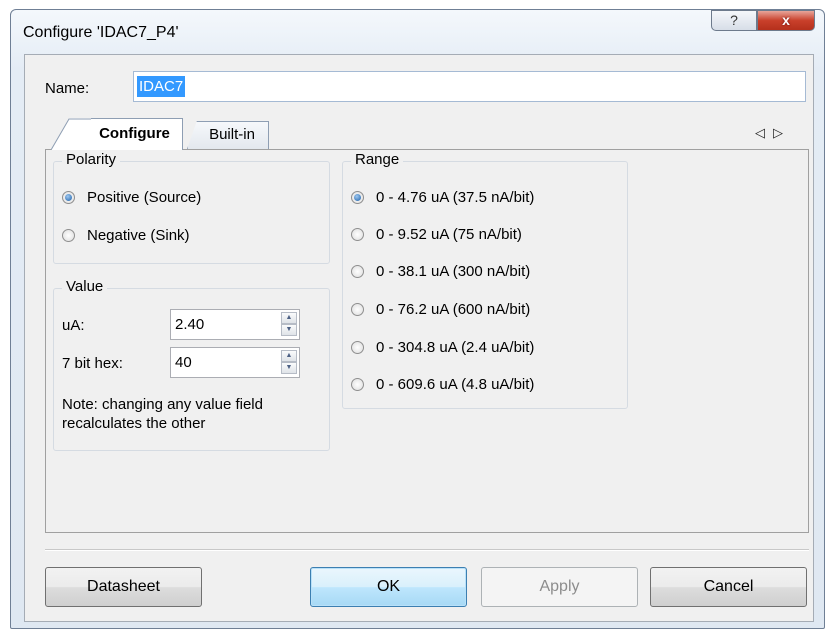 The height and width of the screenshot is (633, 828). I want to click on hex-value: 40, so click(183, 362).